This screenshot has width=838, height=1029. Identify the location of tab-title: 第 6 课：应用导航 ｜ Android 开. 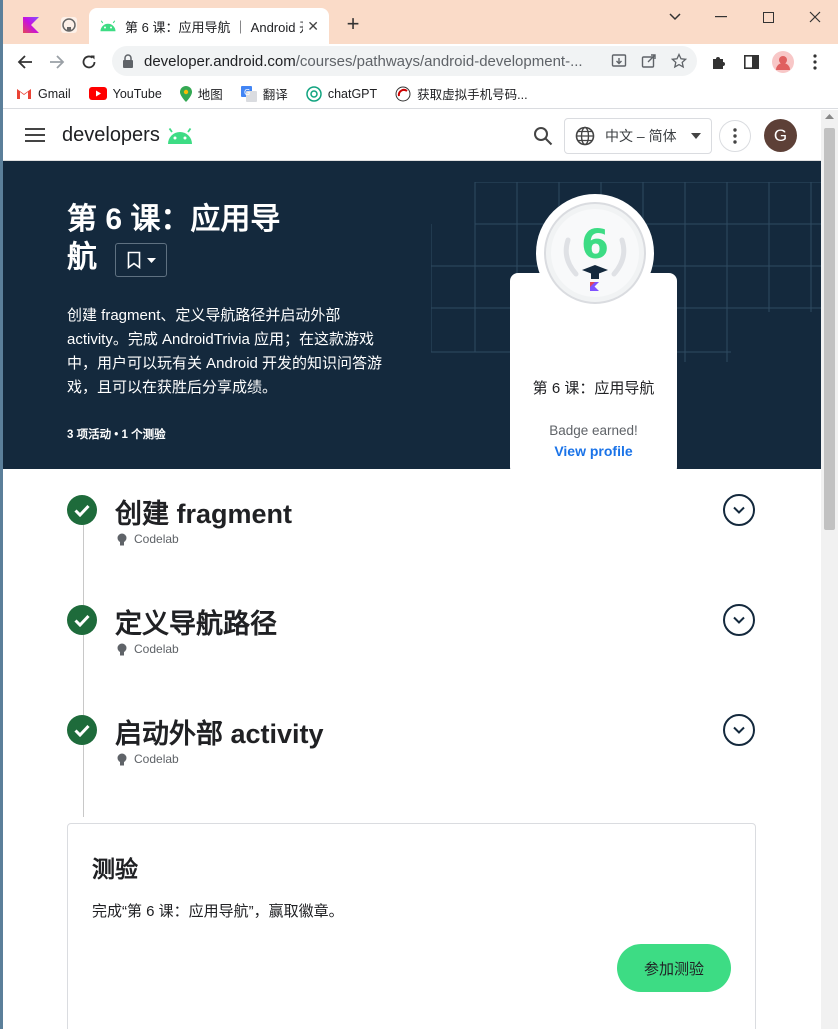
(214, 27).